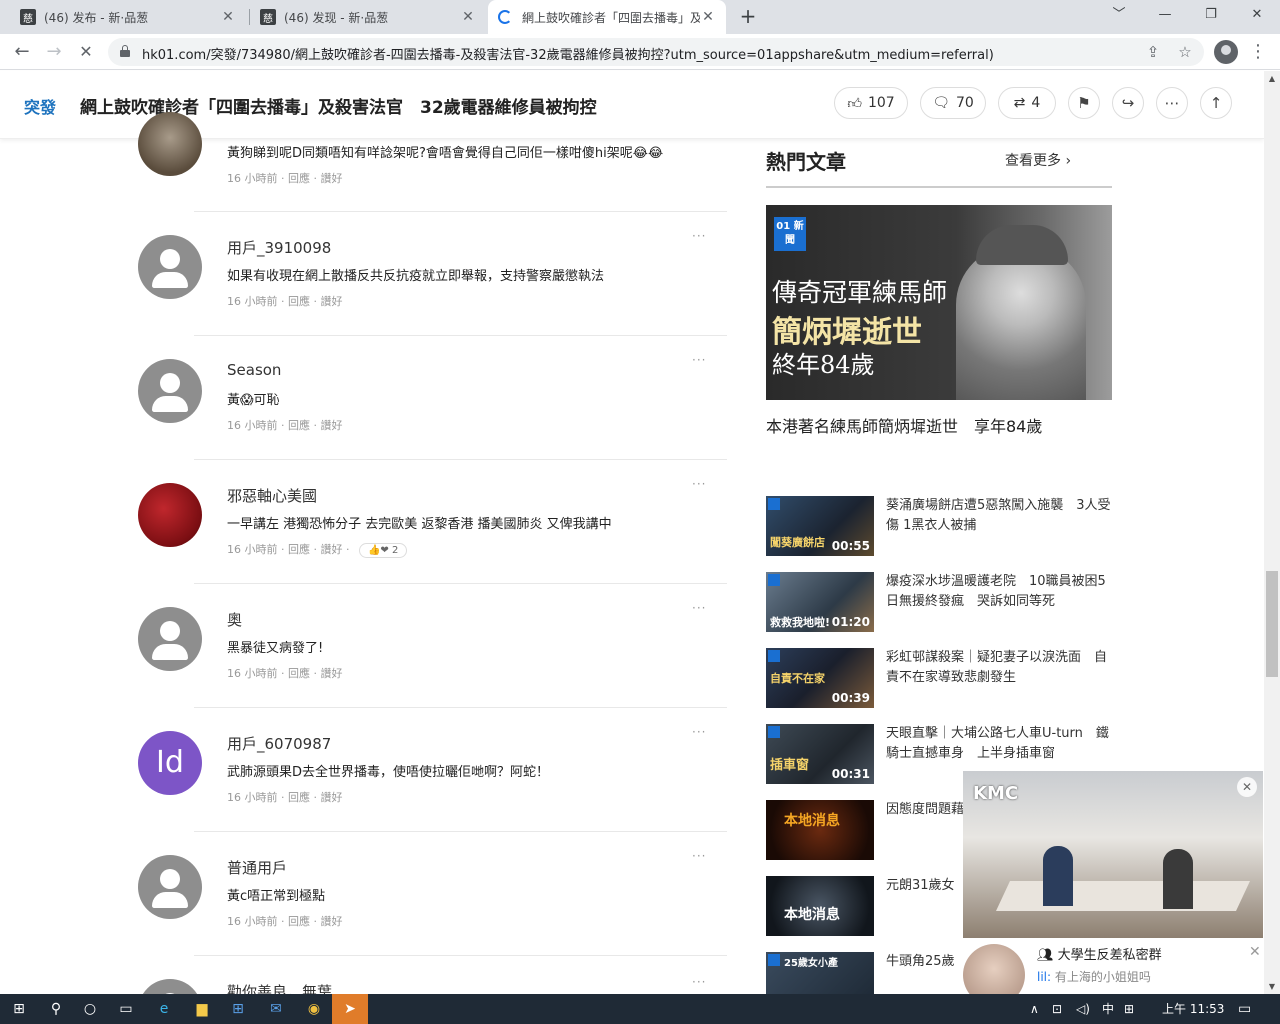 The width and height of the screenshot is (1280, 1024). What do you see at coordinates (1272, 532) in the screenshot?
I see `page-scrollbar` at bounding box center [1272, 532].